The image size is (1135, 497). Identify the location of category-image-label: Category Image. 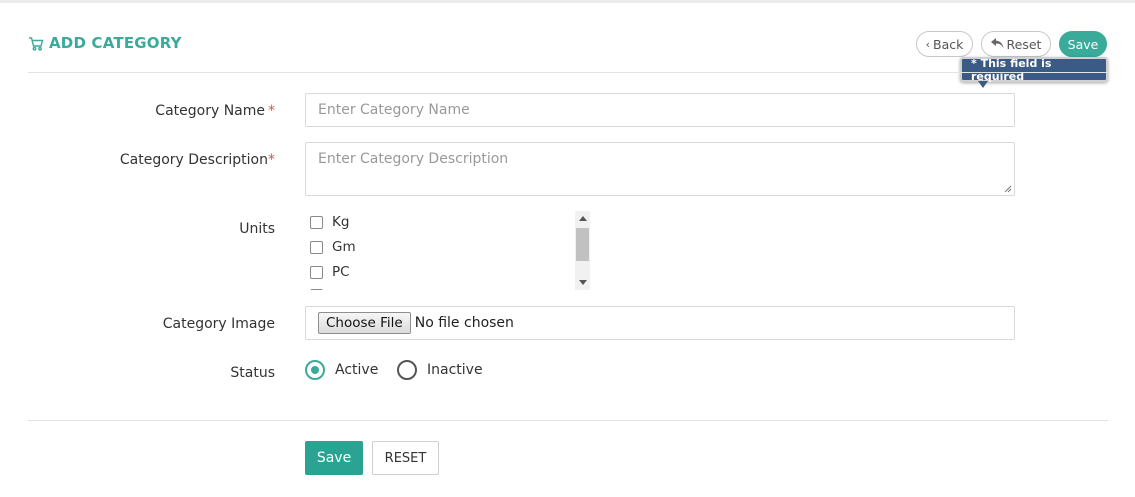
(218, 324).